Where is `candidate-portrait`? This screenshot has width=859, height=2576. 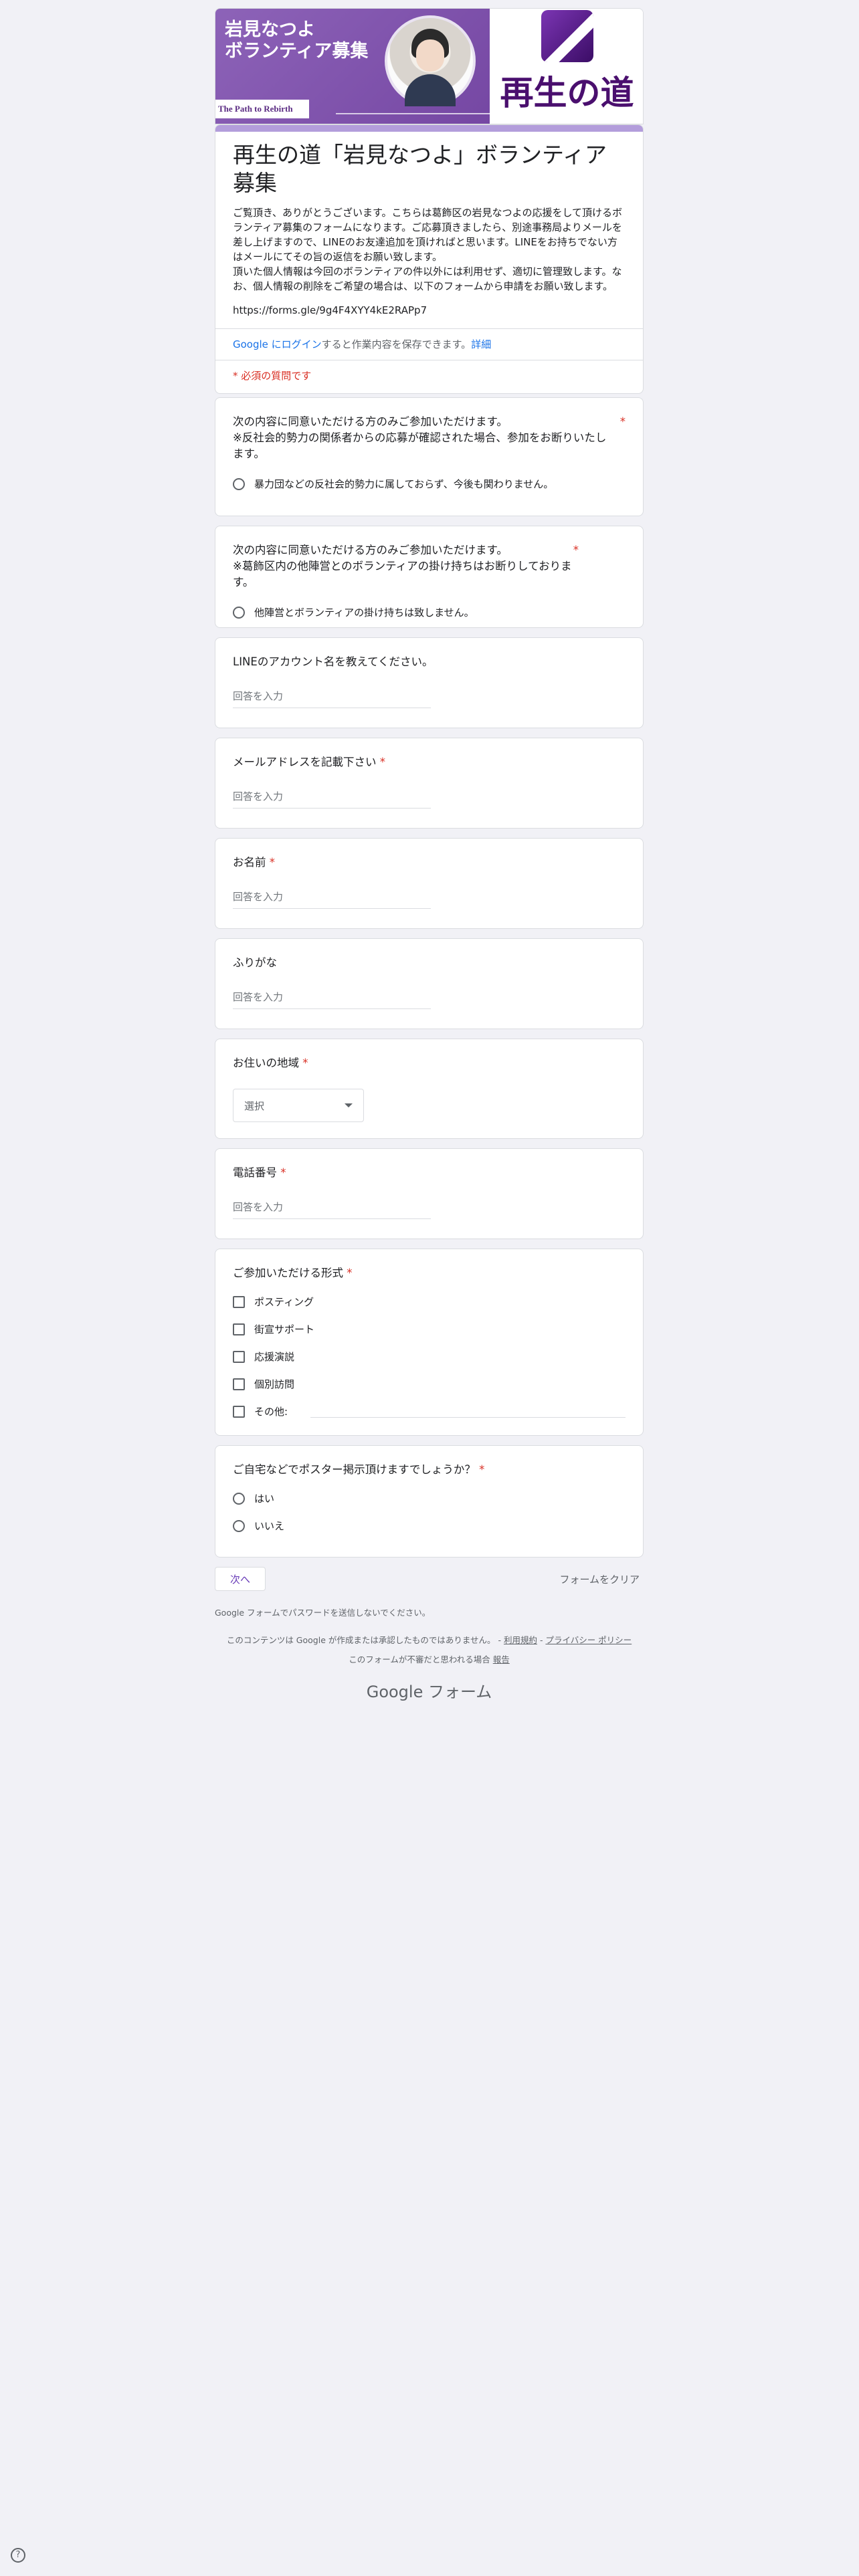
candidate-portrait is located at coordinates (431, 61).